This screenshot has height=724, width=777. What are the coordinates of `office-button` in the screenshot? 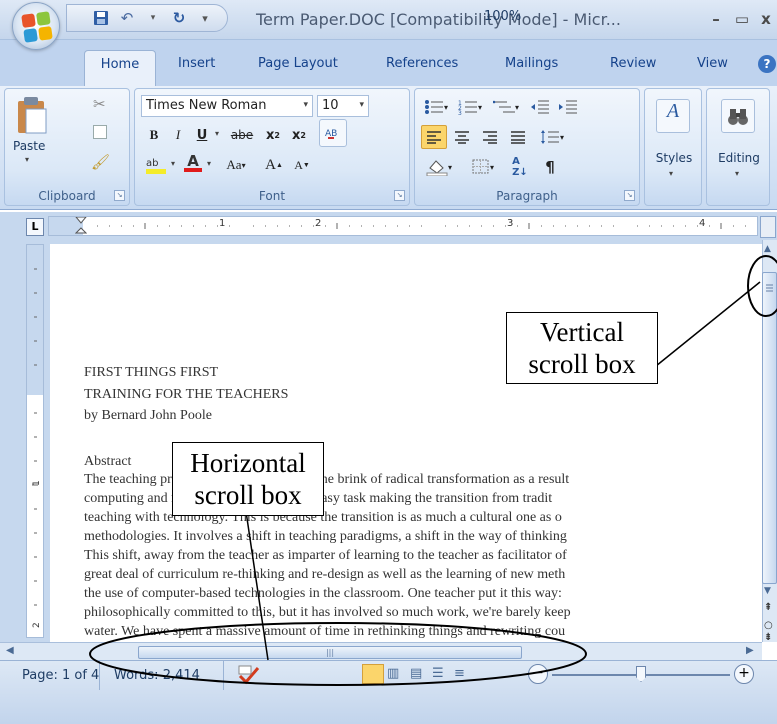 It's located at (36, 26).